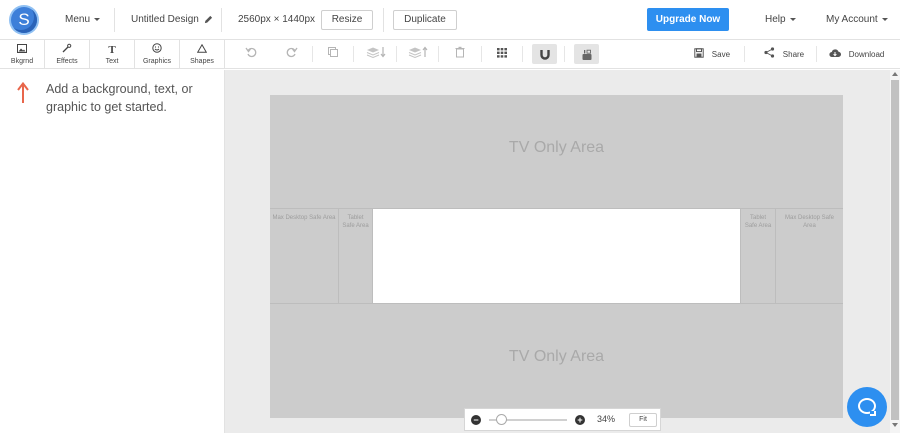  Describe the element at coordinates (757, 256) in the screenshot. I see `tablet-safe-area-right: Tablet Safe Area` at that location.